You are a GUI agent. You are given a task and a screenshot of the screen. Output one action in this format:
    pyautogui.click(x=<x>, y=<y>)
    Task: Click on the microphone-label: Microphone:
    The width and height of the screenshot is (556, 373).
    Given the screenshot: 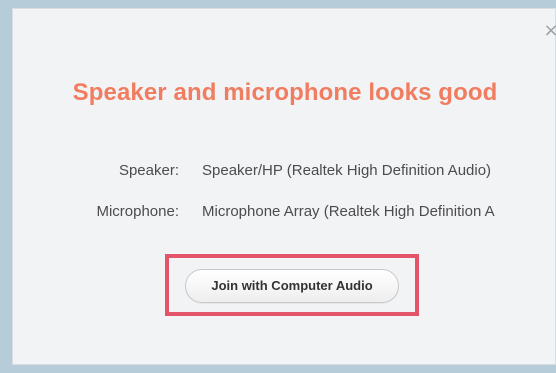 What is the action you would take?
    pyautogui.click(x=137, y=211)
    